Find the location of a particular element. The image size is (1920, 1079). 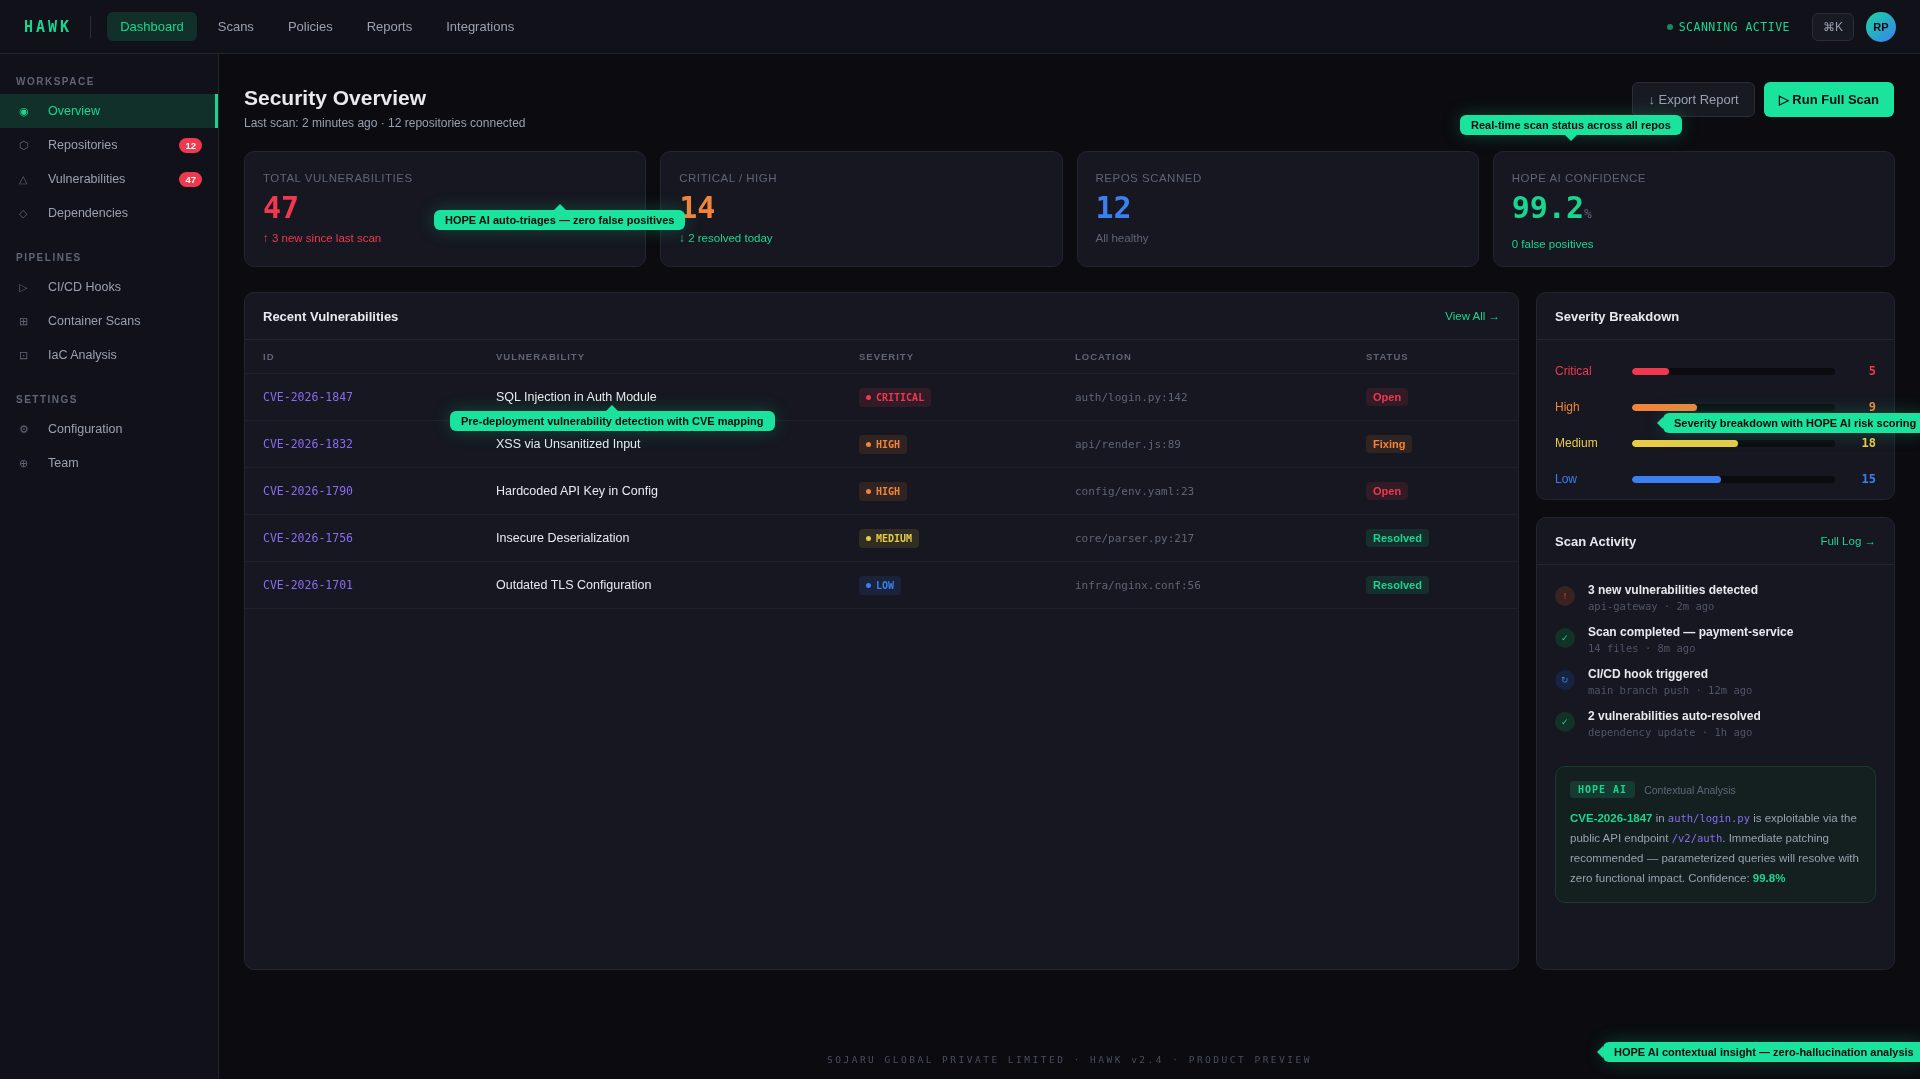

activity-status-icon: ↻ is located at coordinates (1565, 680).